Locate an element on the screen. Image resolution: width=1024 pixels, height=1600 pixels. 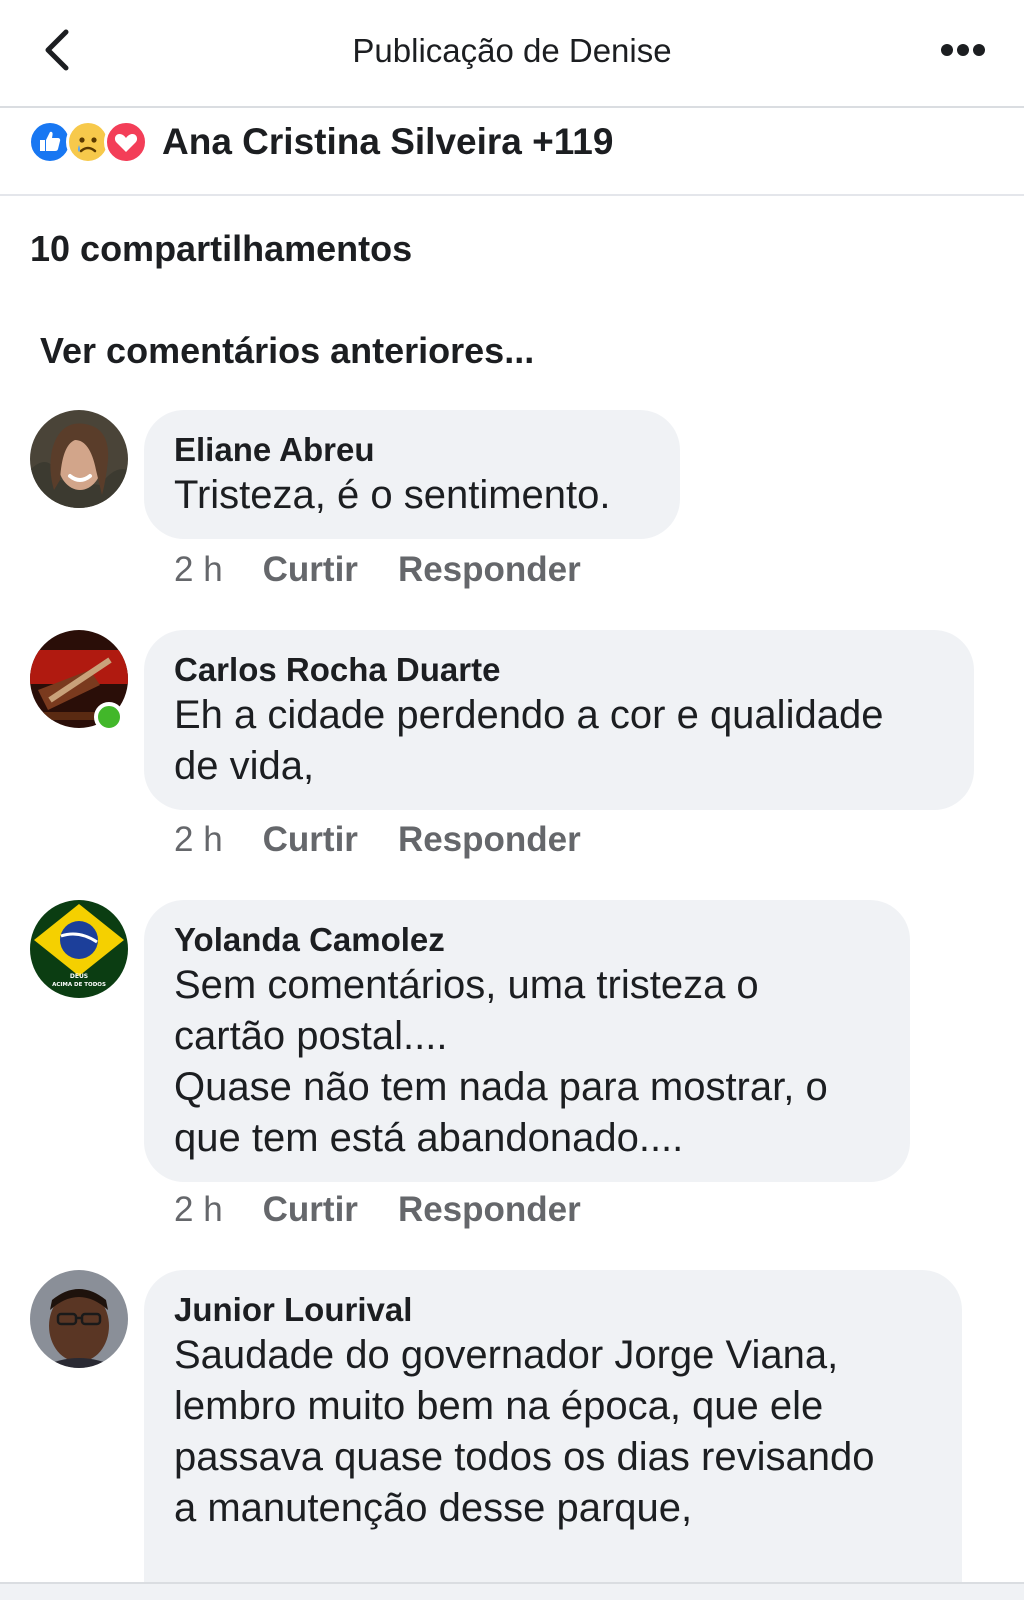
top-bar: Publicação de Denise is located at coordinates (512, 54).